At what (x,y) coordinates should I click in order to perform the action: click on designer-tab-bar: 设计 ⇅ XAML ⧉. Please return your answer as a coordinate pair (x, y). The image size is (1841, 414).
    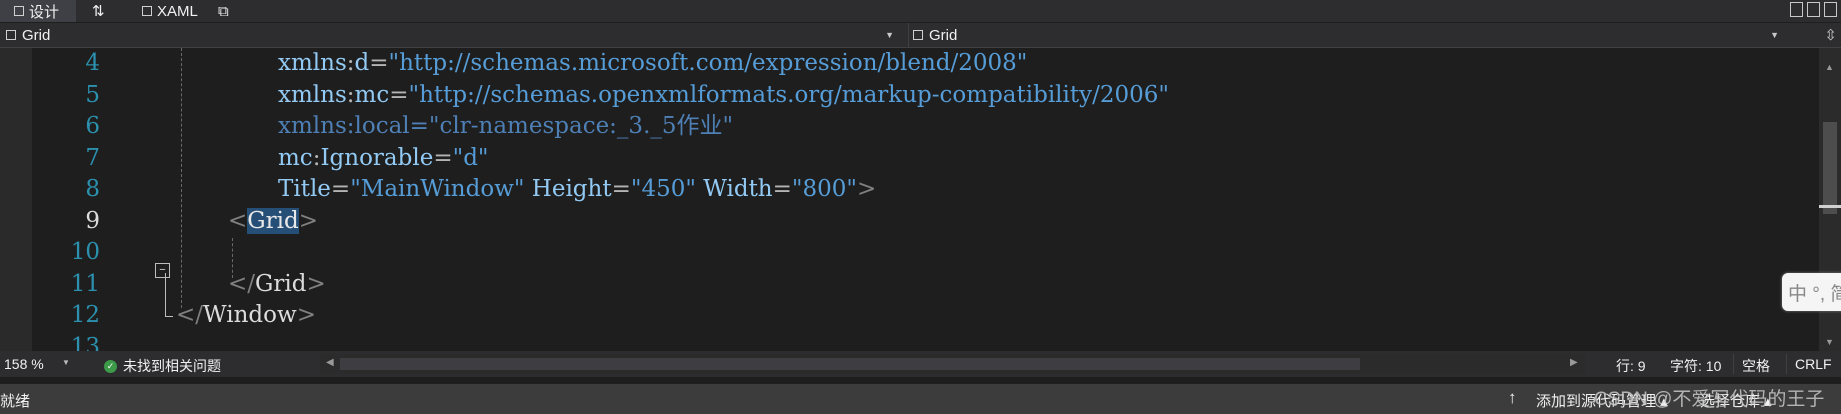
    Looking at the image, I should click on (920, 11).